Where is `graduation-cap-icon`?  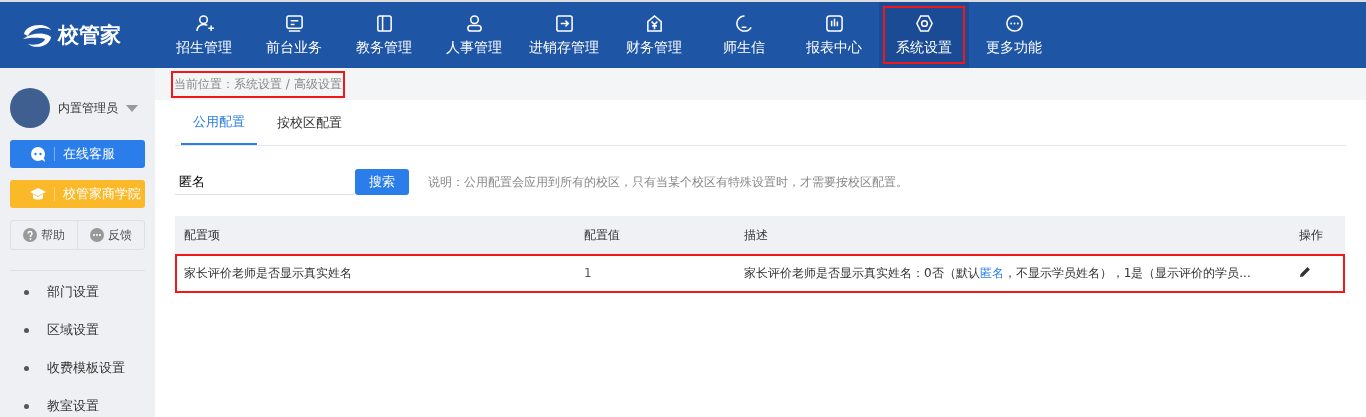 graduation-cap-icon is located at coordinates (38, 194).